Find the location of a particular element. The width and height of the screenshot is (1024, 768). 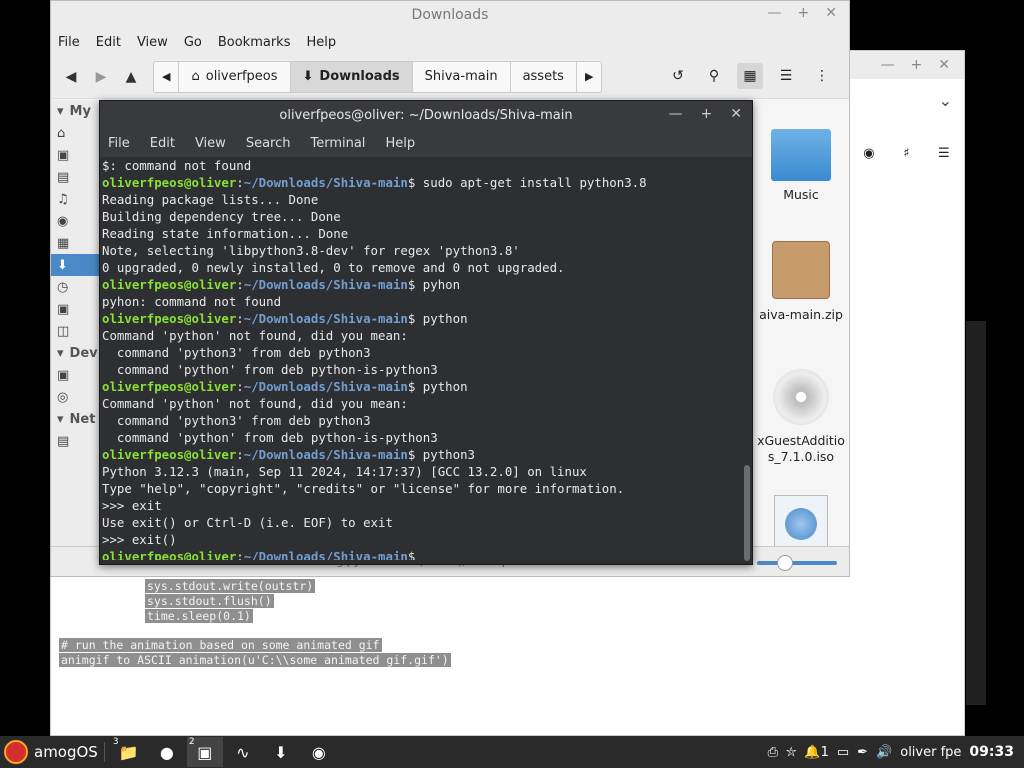

breadcrumb-left-icon: ◀ is located at coordinates (167, 76).